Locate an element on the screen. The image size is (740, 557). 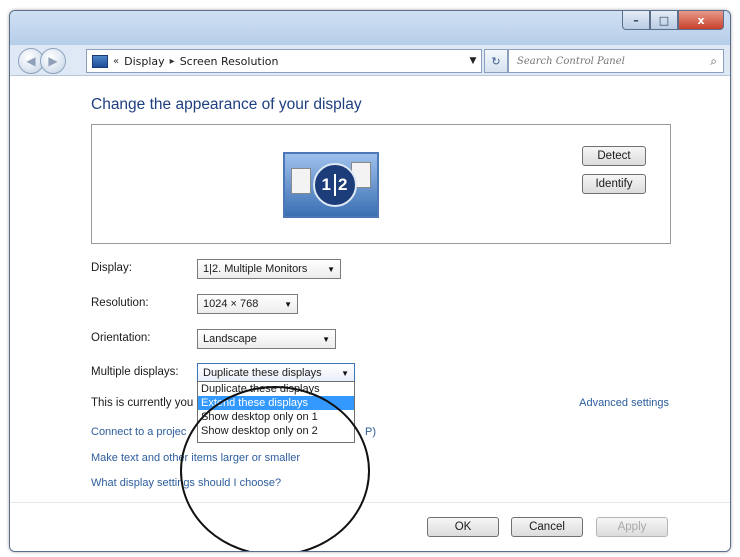
display-select-value: 1|2. Multiple Monitors is located at coordinates (255, 269).